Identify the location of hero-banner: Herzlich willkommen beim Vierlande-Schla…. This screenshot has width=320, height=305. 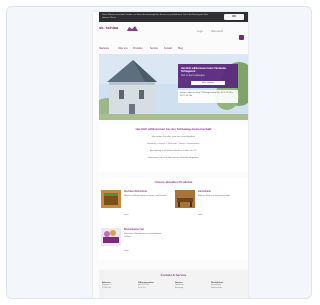
(173, 87).